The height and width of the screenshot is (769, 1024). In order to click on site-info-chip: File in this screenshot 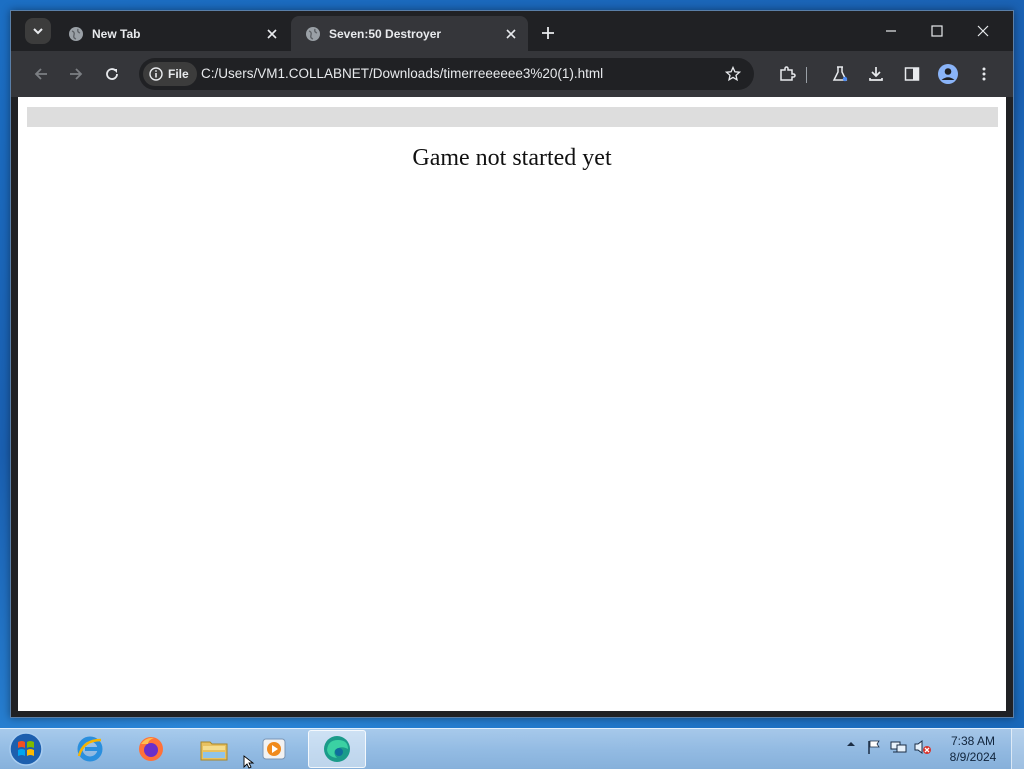, I will do `click(170, 74)`.